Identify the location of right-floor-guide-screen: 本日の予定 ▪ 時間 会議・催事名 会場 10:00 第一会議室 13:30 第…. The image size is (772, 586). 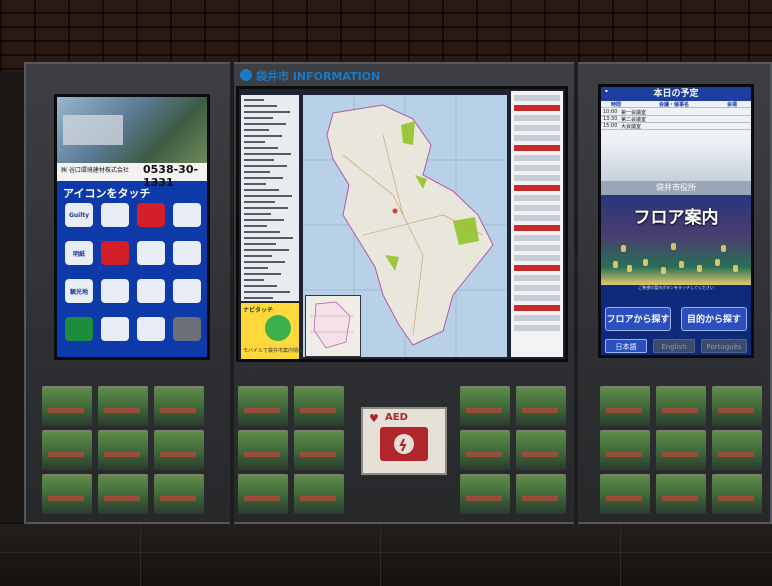
(676, 221).